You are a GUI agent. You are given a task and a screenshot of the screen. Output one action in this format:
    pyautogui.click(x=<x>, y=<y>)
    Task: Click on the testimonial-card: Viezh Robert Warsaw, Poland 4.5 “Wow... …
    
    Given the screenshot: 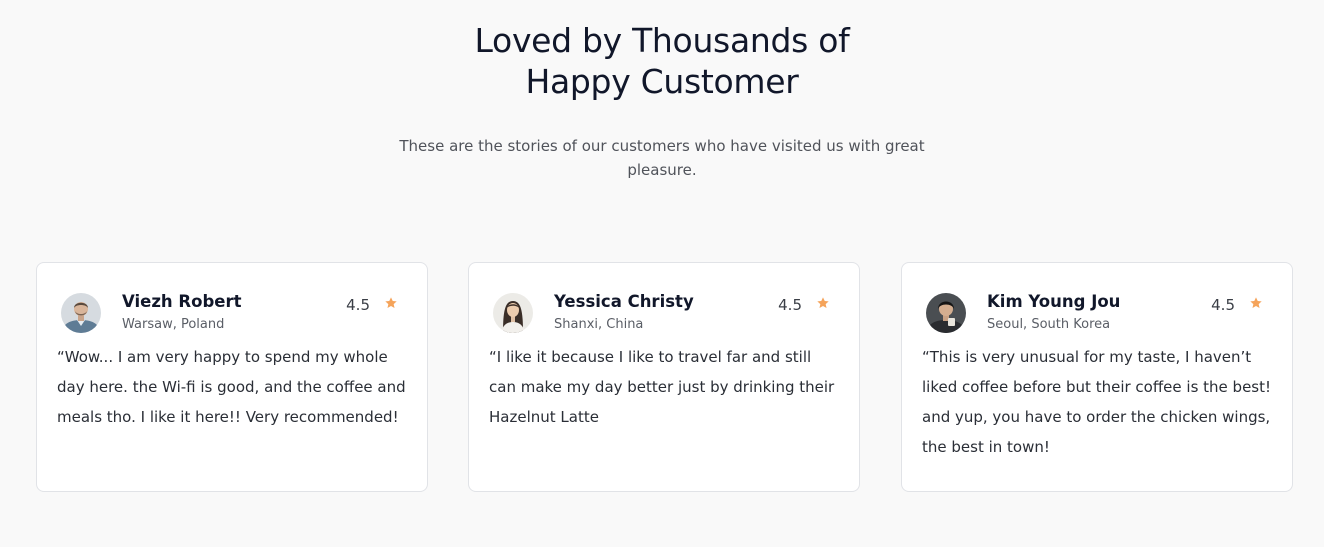 What is the action you would take?
    pyautogui.click(x=232, y=377)
    